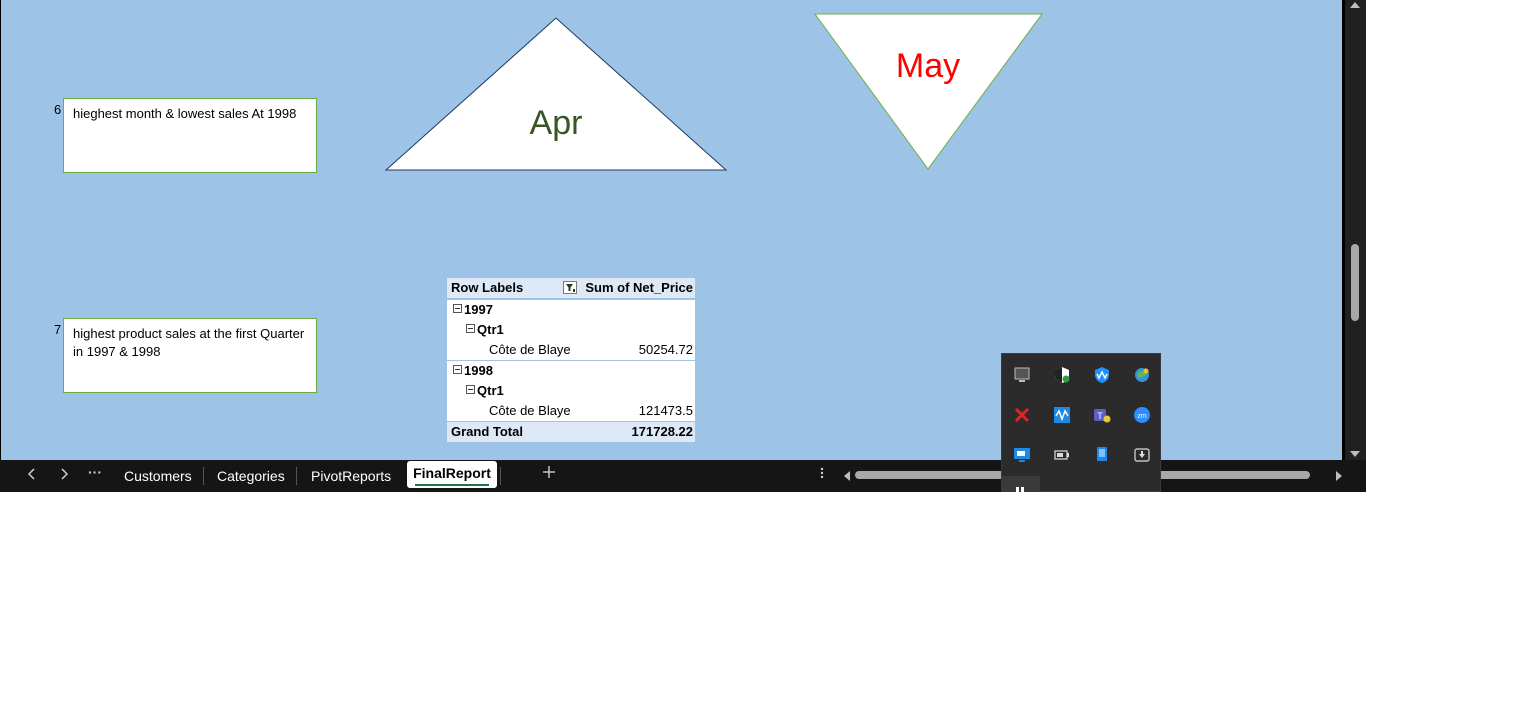  Describe the element at coordinates (1022, 455) in the screenshot. I see `remote-desktop-icon` at that location.